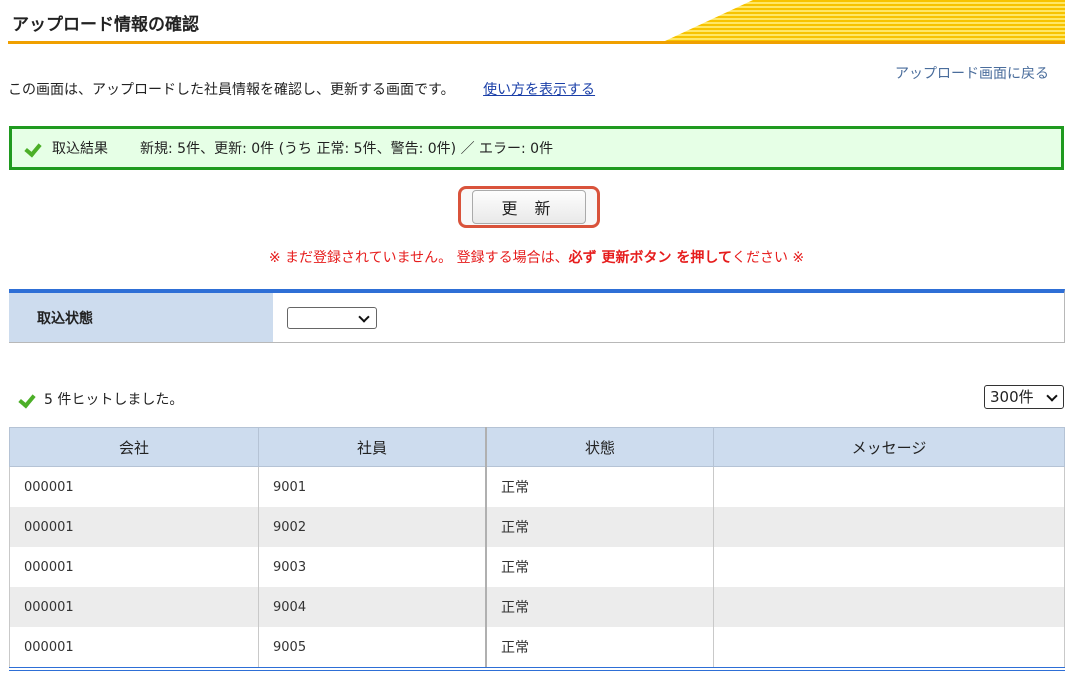  Describe the element at coordinates (114, 400) in the screenshot. I see `hit-count-text: 5 件ヒットしました。` at that location.